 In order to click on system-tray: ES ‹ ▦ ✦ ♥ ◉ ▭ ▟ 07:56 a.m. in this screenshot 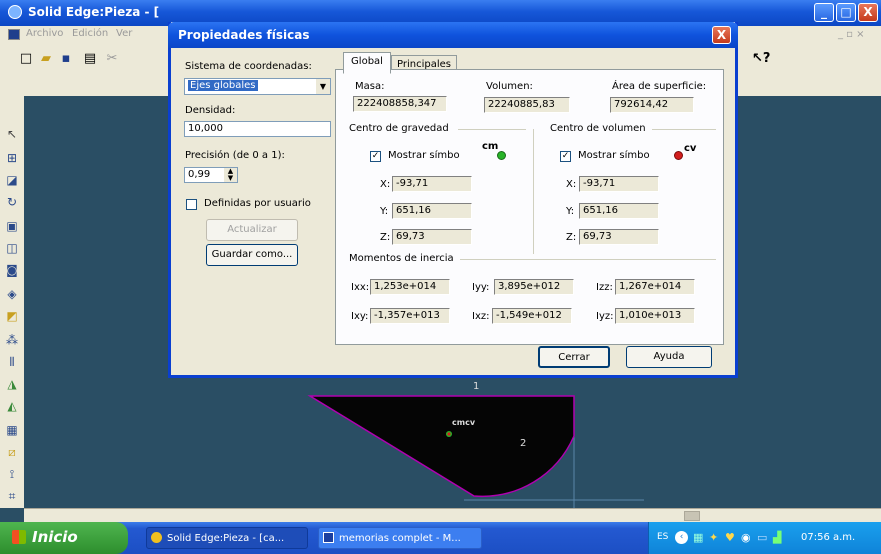, I will do `click(764, 538)`.